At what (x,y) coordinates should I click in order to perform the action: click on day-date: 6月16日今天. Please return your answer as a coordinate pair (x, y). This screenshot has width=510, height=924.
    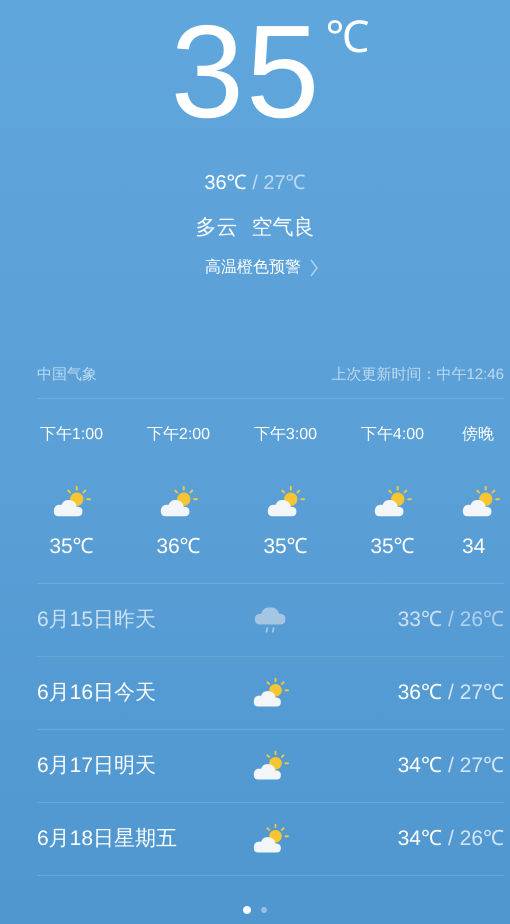
    Looking at the image, I should click on (97, 693).